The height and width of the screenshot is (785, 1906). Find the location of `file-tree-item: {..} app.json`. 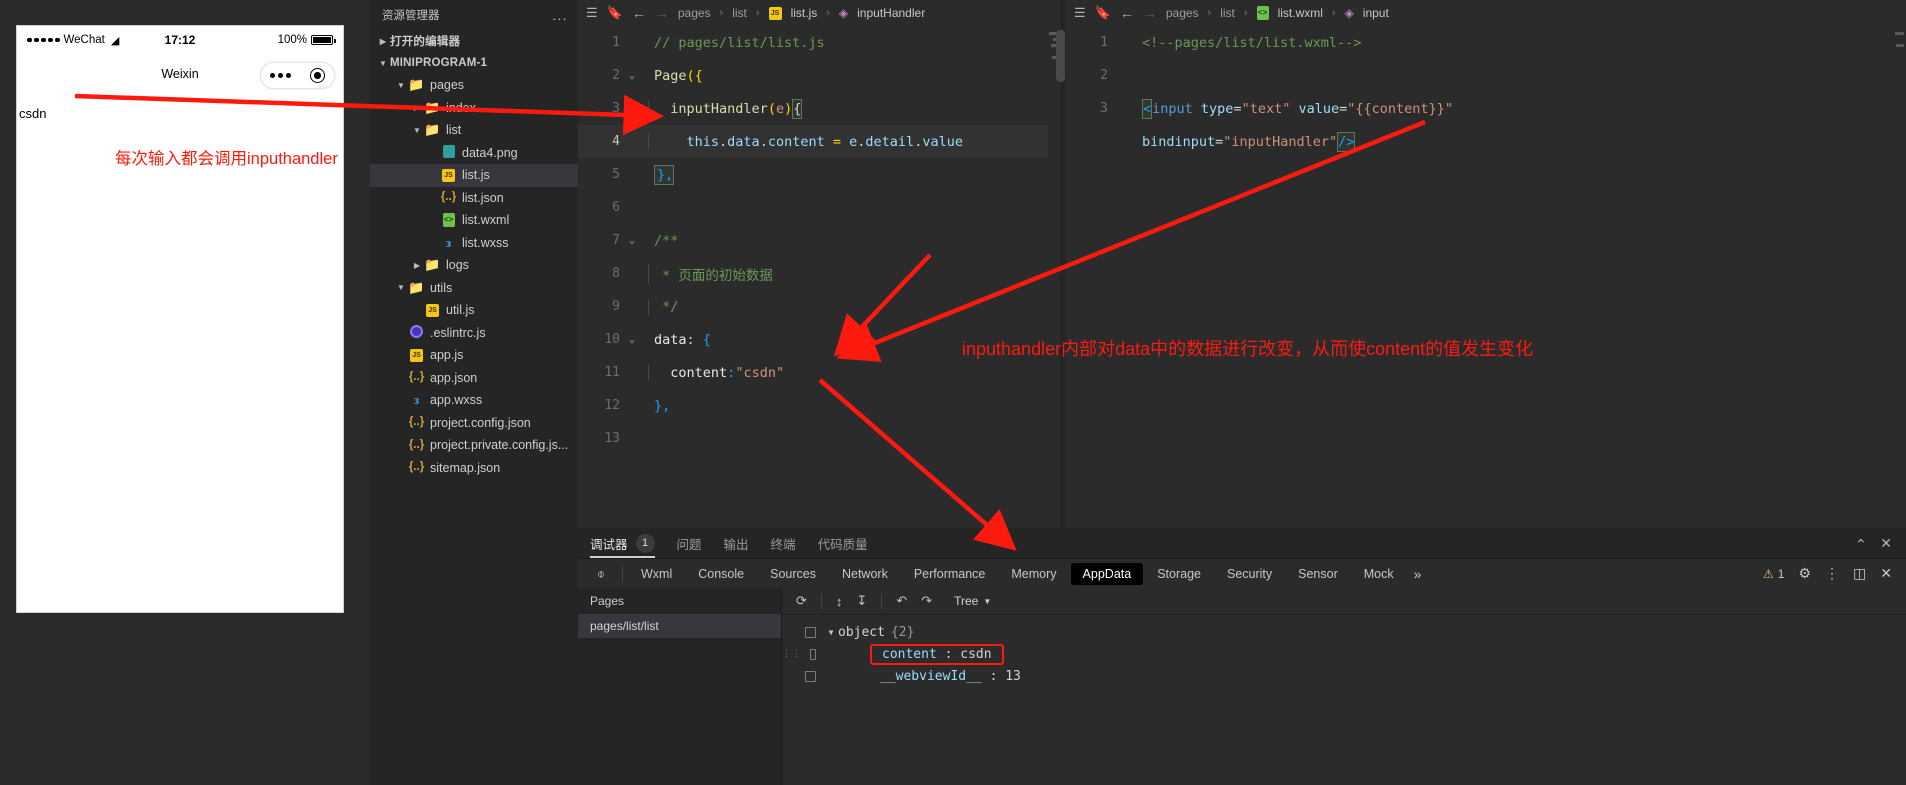

file-tree-item: {..} app.json is located at coordinates (474, 378).